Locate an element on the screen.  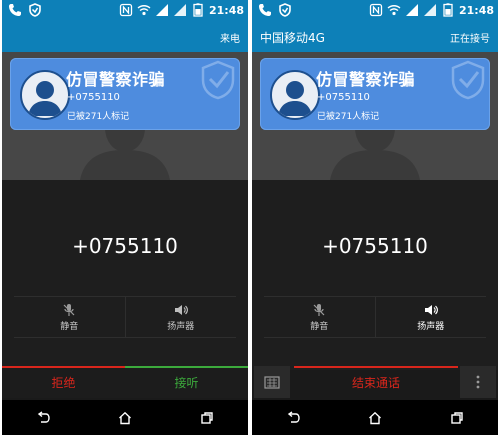
dialpad-icon is located at coordinates (272, 382).